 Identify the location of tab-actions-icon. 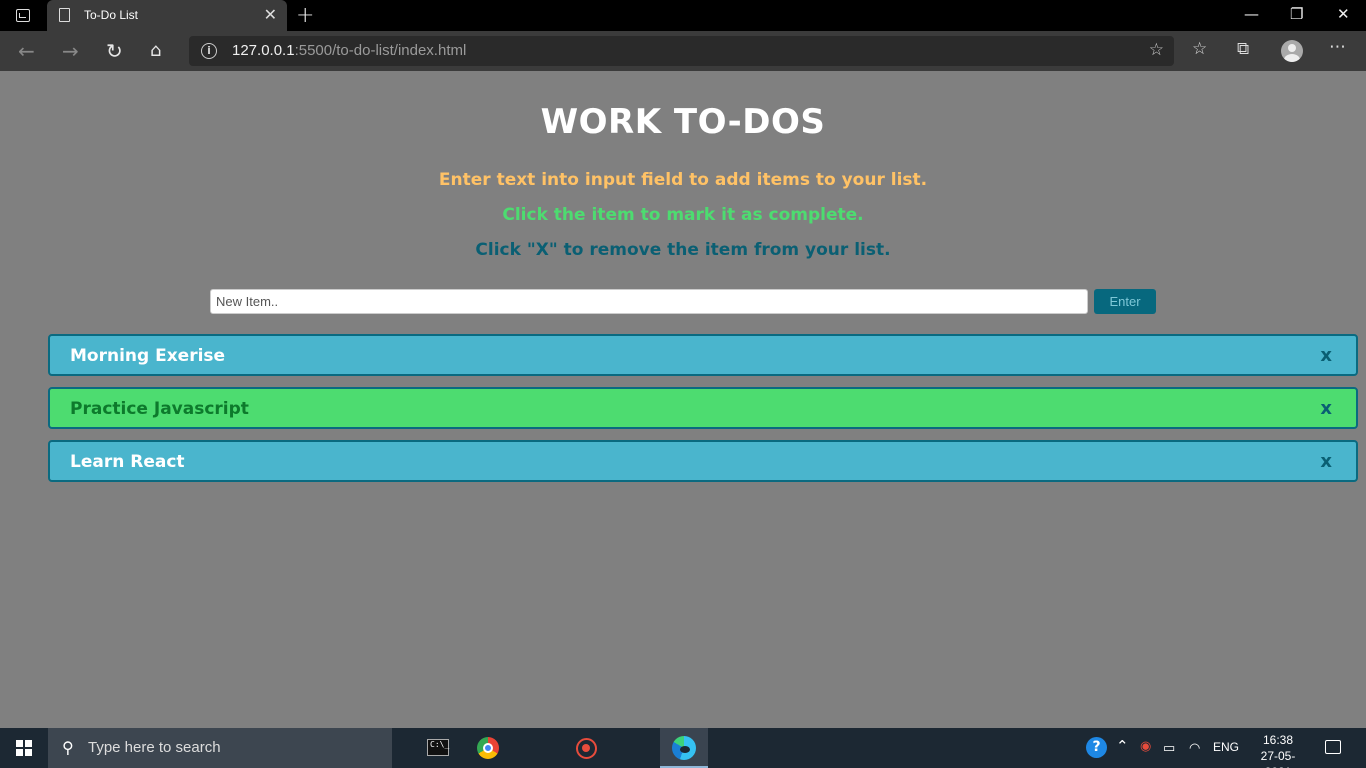
(23, 15).